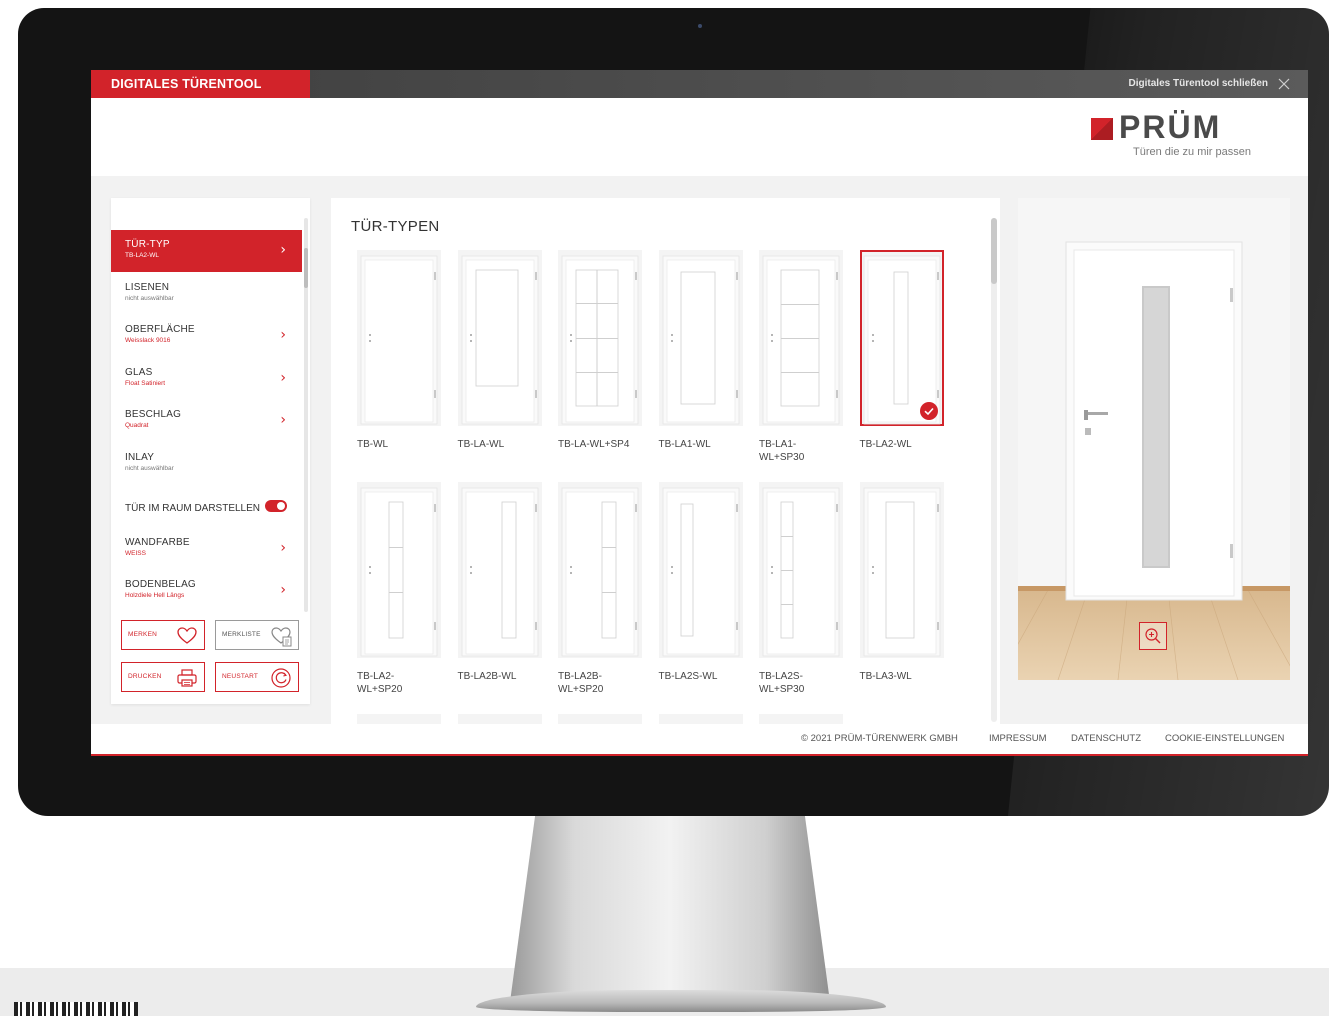 The image size is (1329, 1016). I want to click on door-type-name: TB-LA2-WL, so click(885, 444).